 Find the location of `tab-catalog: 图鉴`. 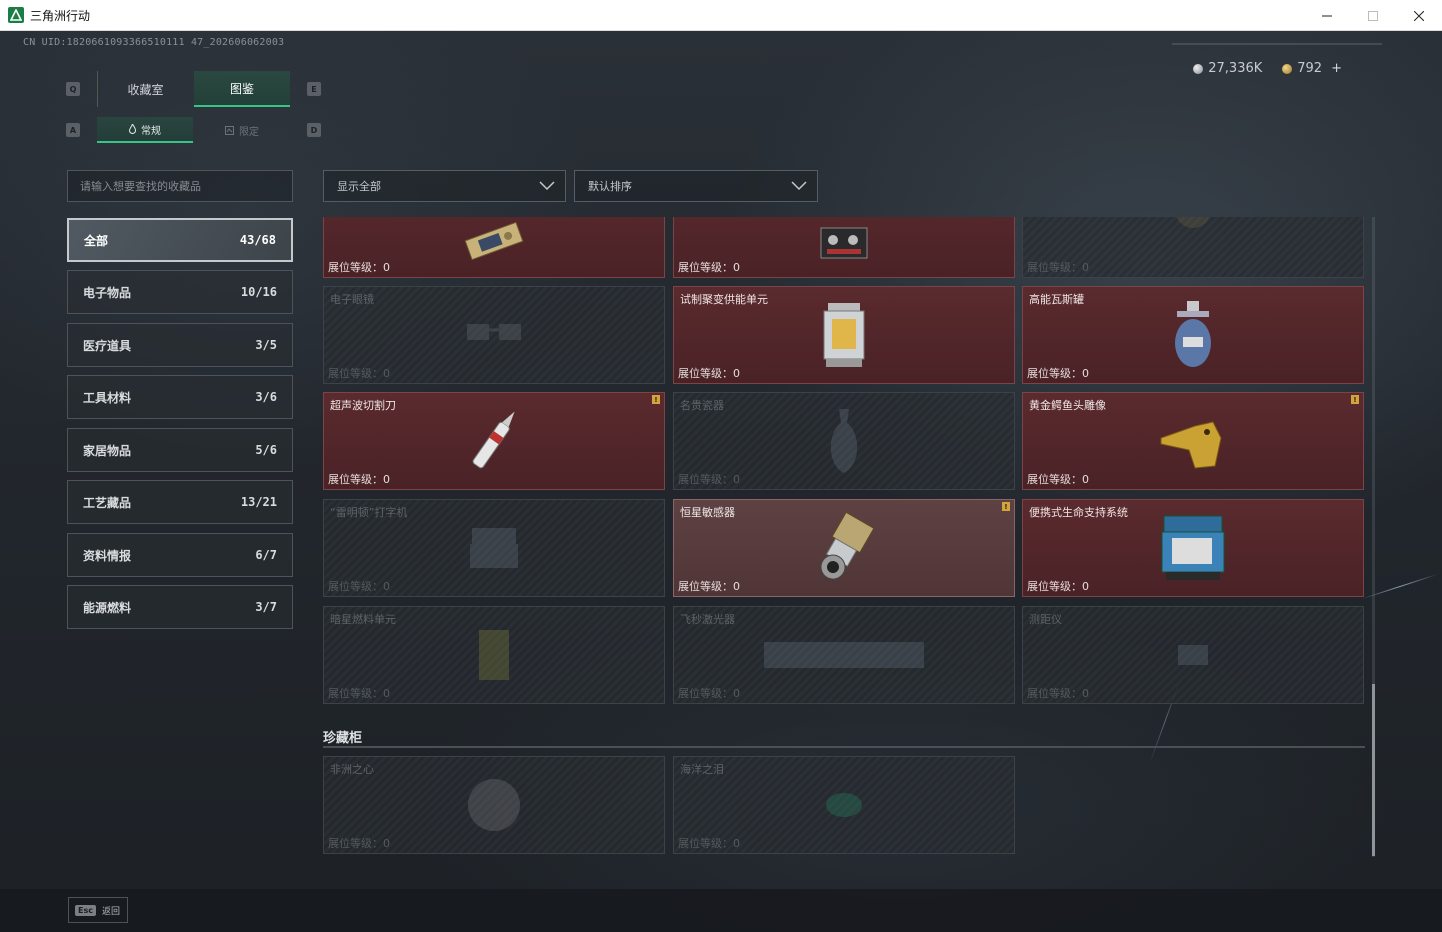

tab-catalog: 图鉴 is located at coordinates (242, 89).